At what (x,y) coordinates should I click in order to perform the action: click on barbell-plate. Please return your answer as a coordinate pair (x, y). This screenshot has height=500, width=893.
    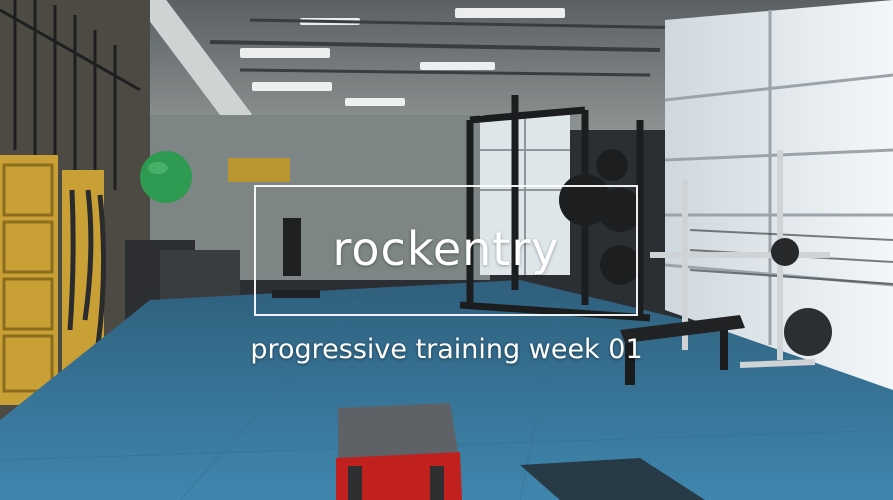
    Looking at the image, I should click on (785, 252).